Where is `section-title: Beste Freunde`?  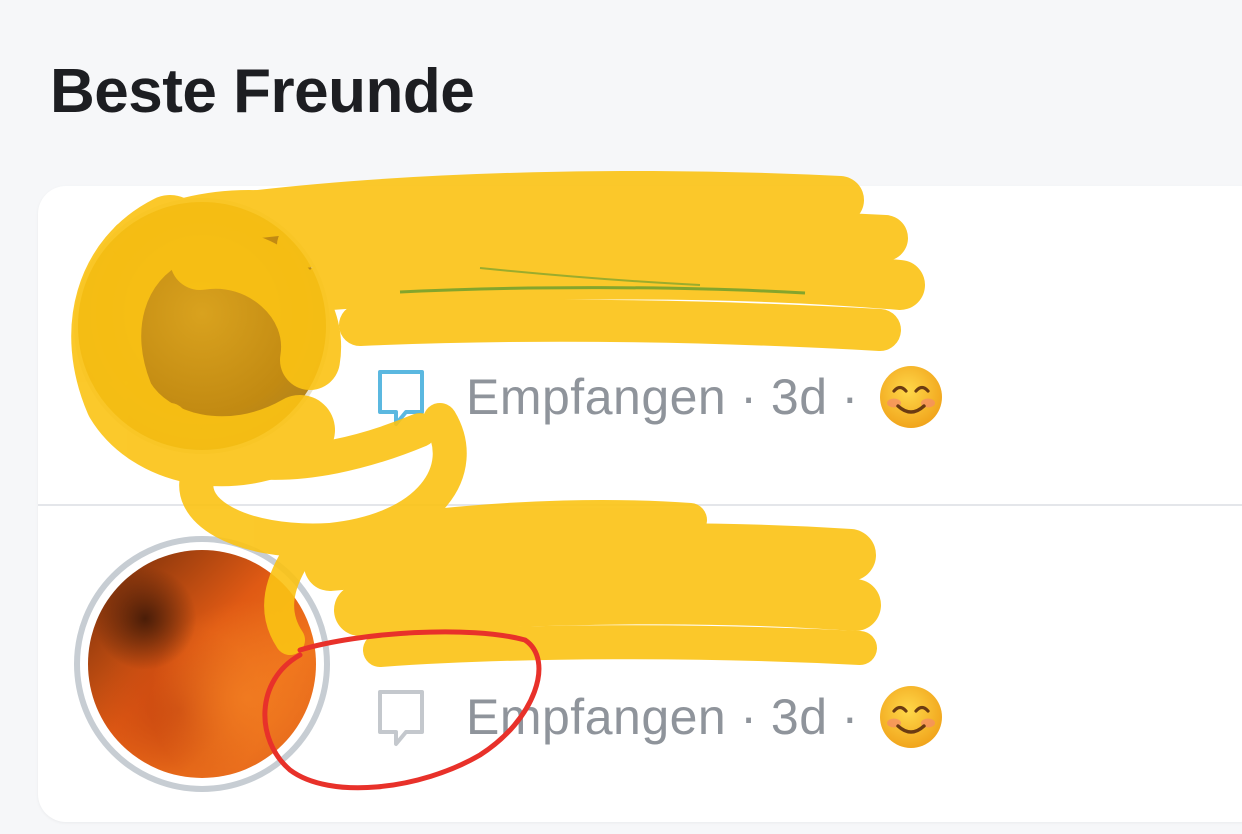 section-title: Beste Freunde is located at coordinates (262, 91).